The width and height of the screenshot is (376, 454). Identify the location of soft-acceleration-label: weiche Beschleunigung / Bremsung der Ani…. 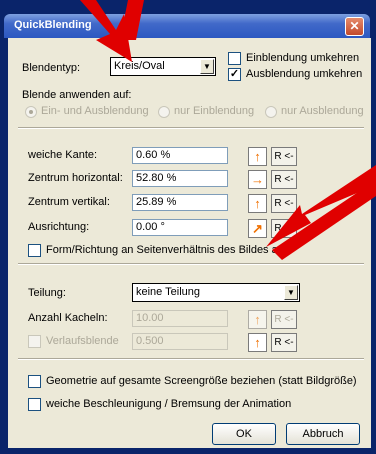
(169, 404).